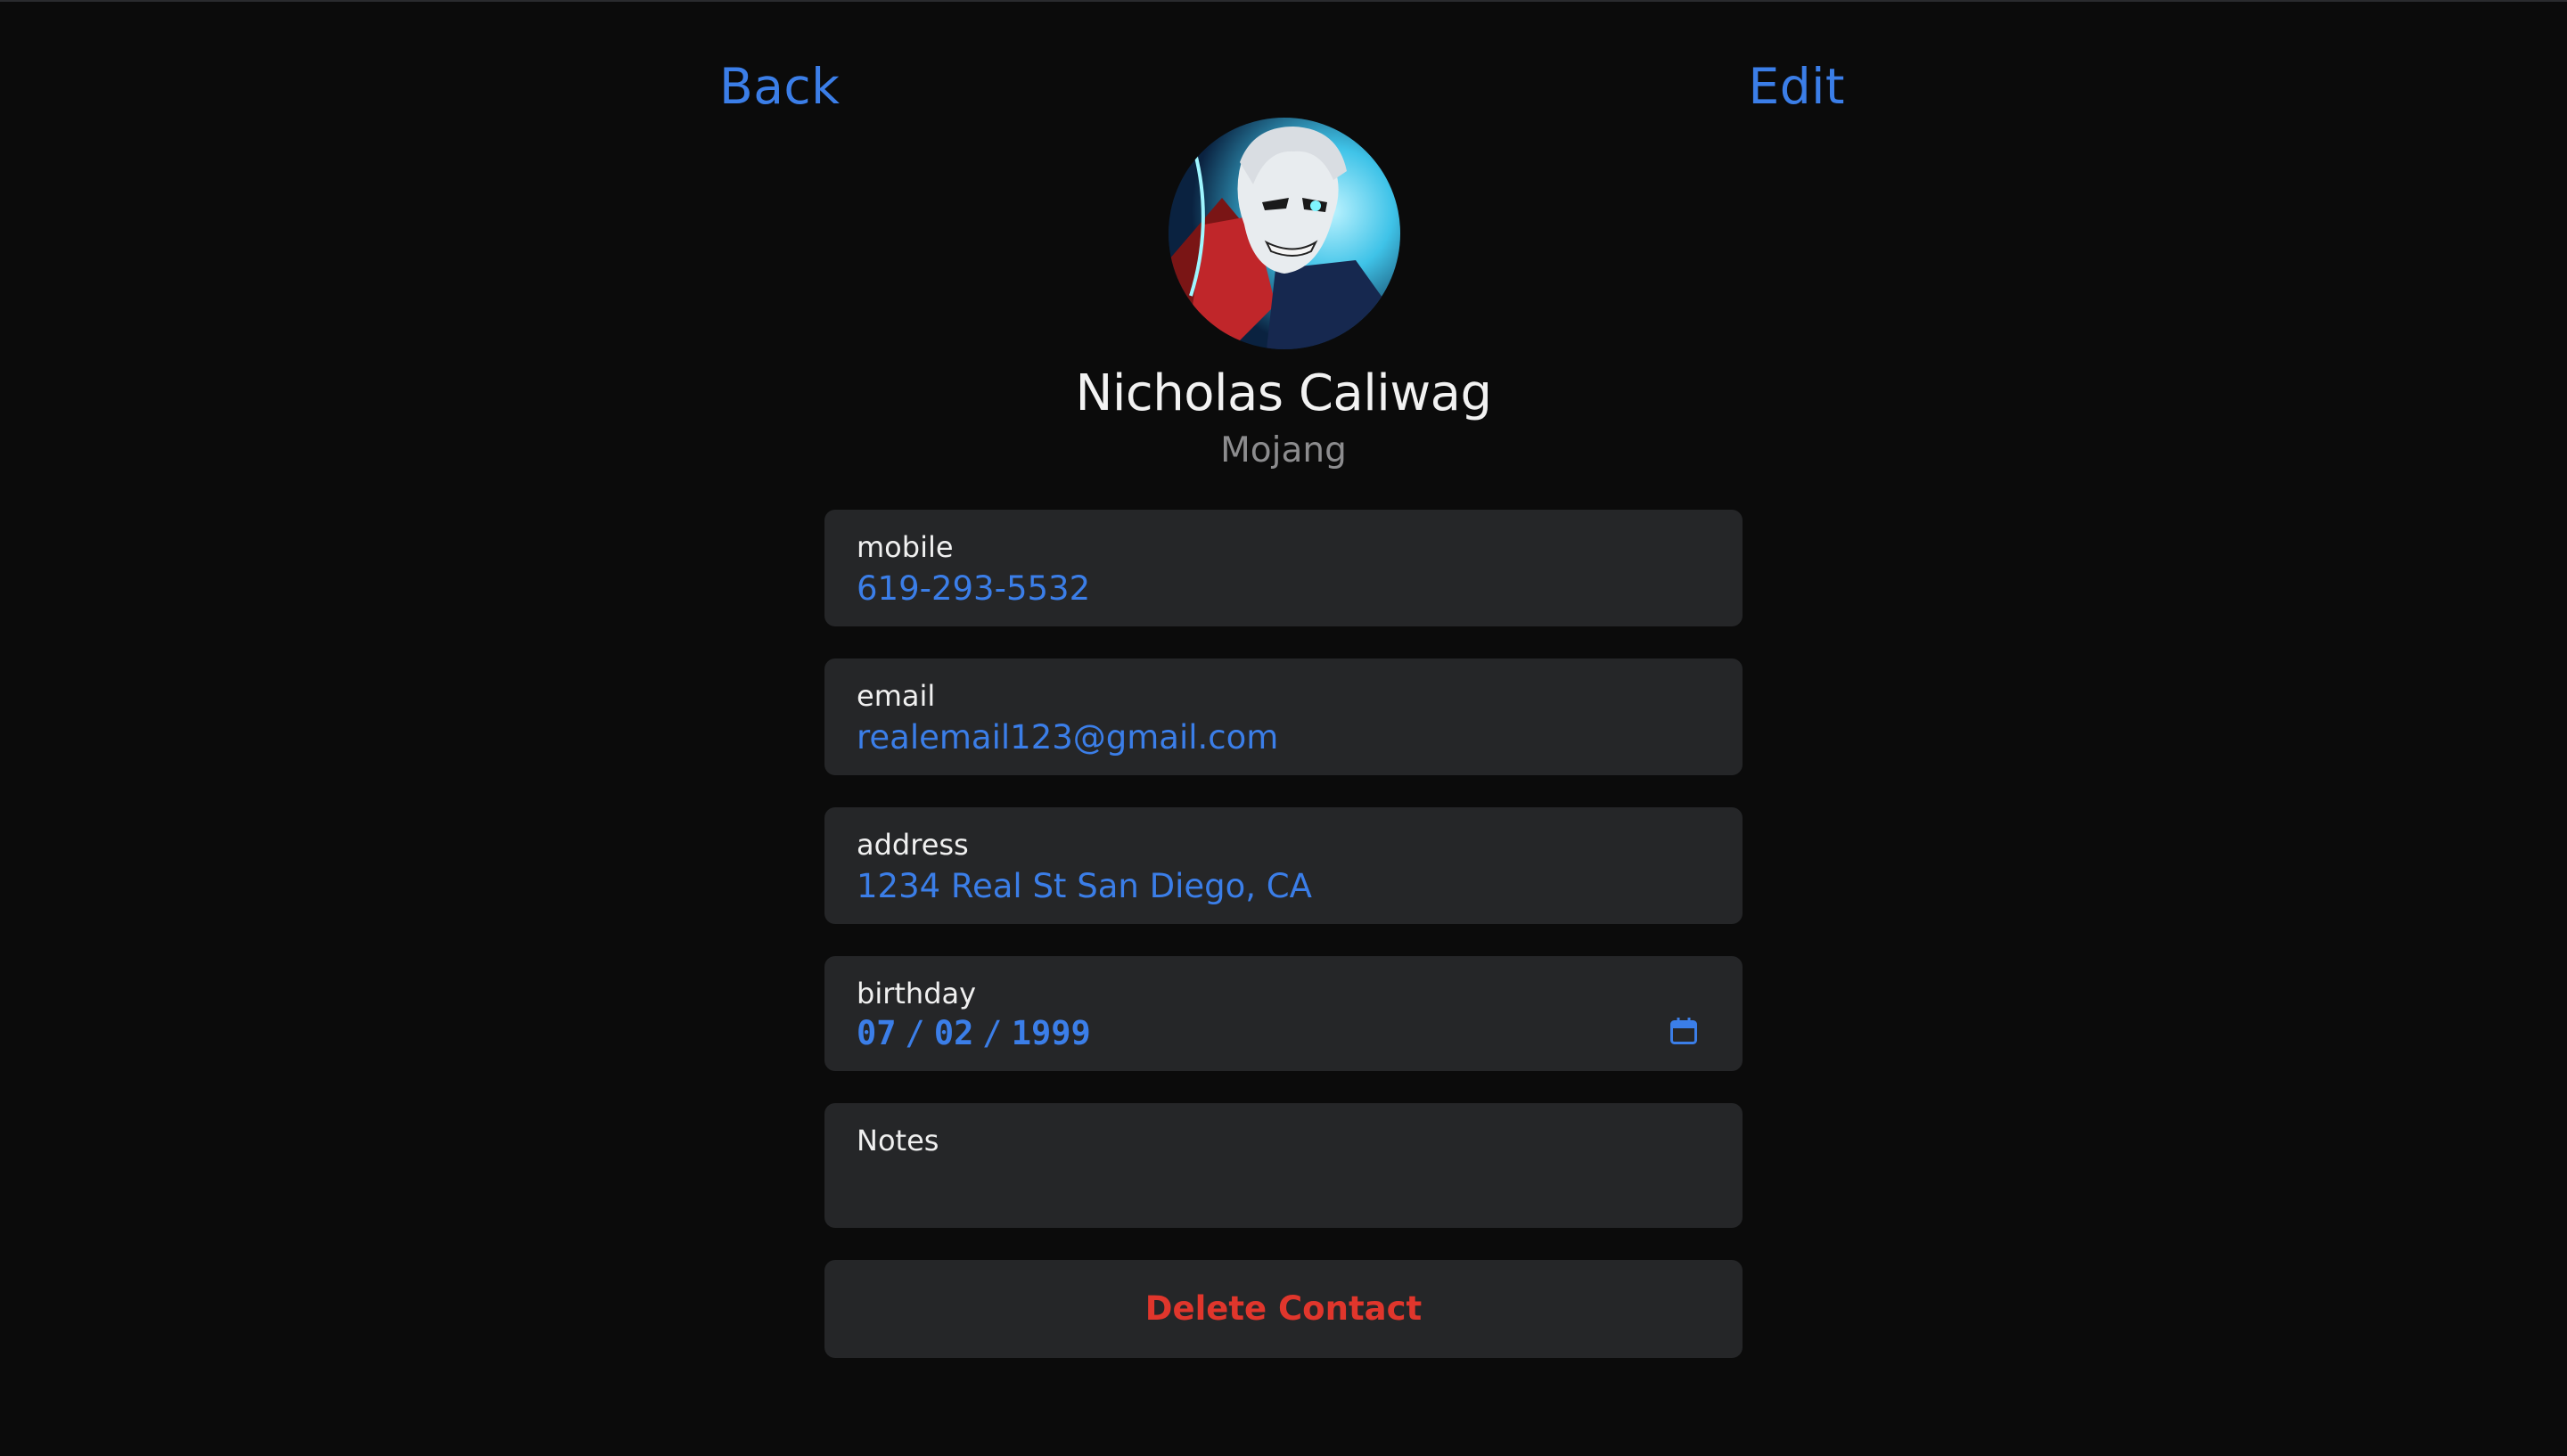  I want to click on mobile-field: mobile 619-293-5532, so click(1283, 568).